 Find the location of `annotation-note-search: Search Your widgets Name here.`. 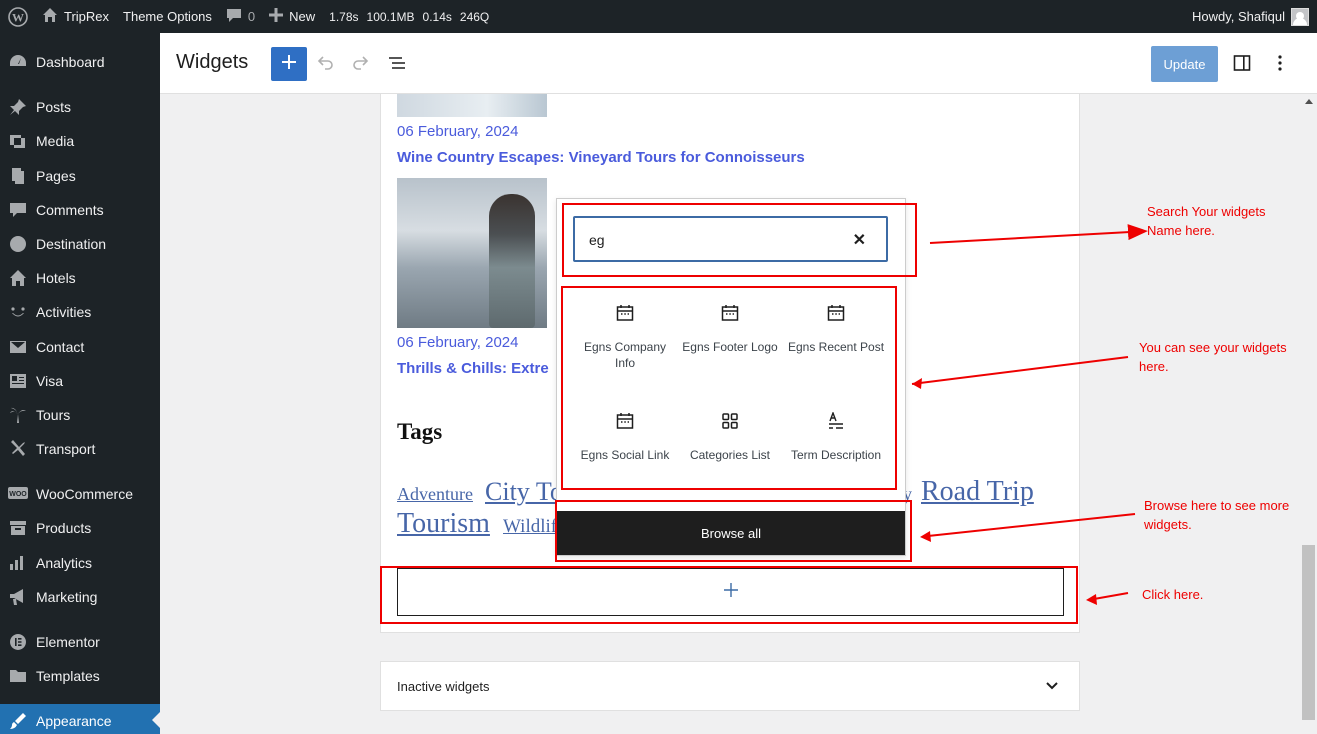

annotation-note-search: Search Your widgets Name here. is located at coordinates (1206, 221).